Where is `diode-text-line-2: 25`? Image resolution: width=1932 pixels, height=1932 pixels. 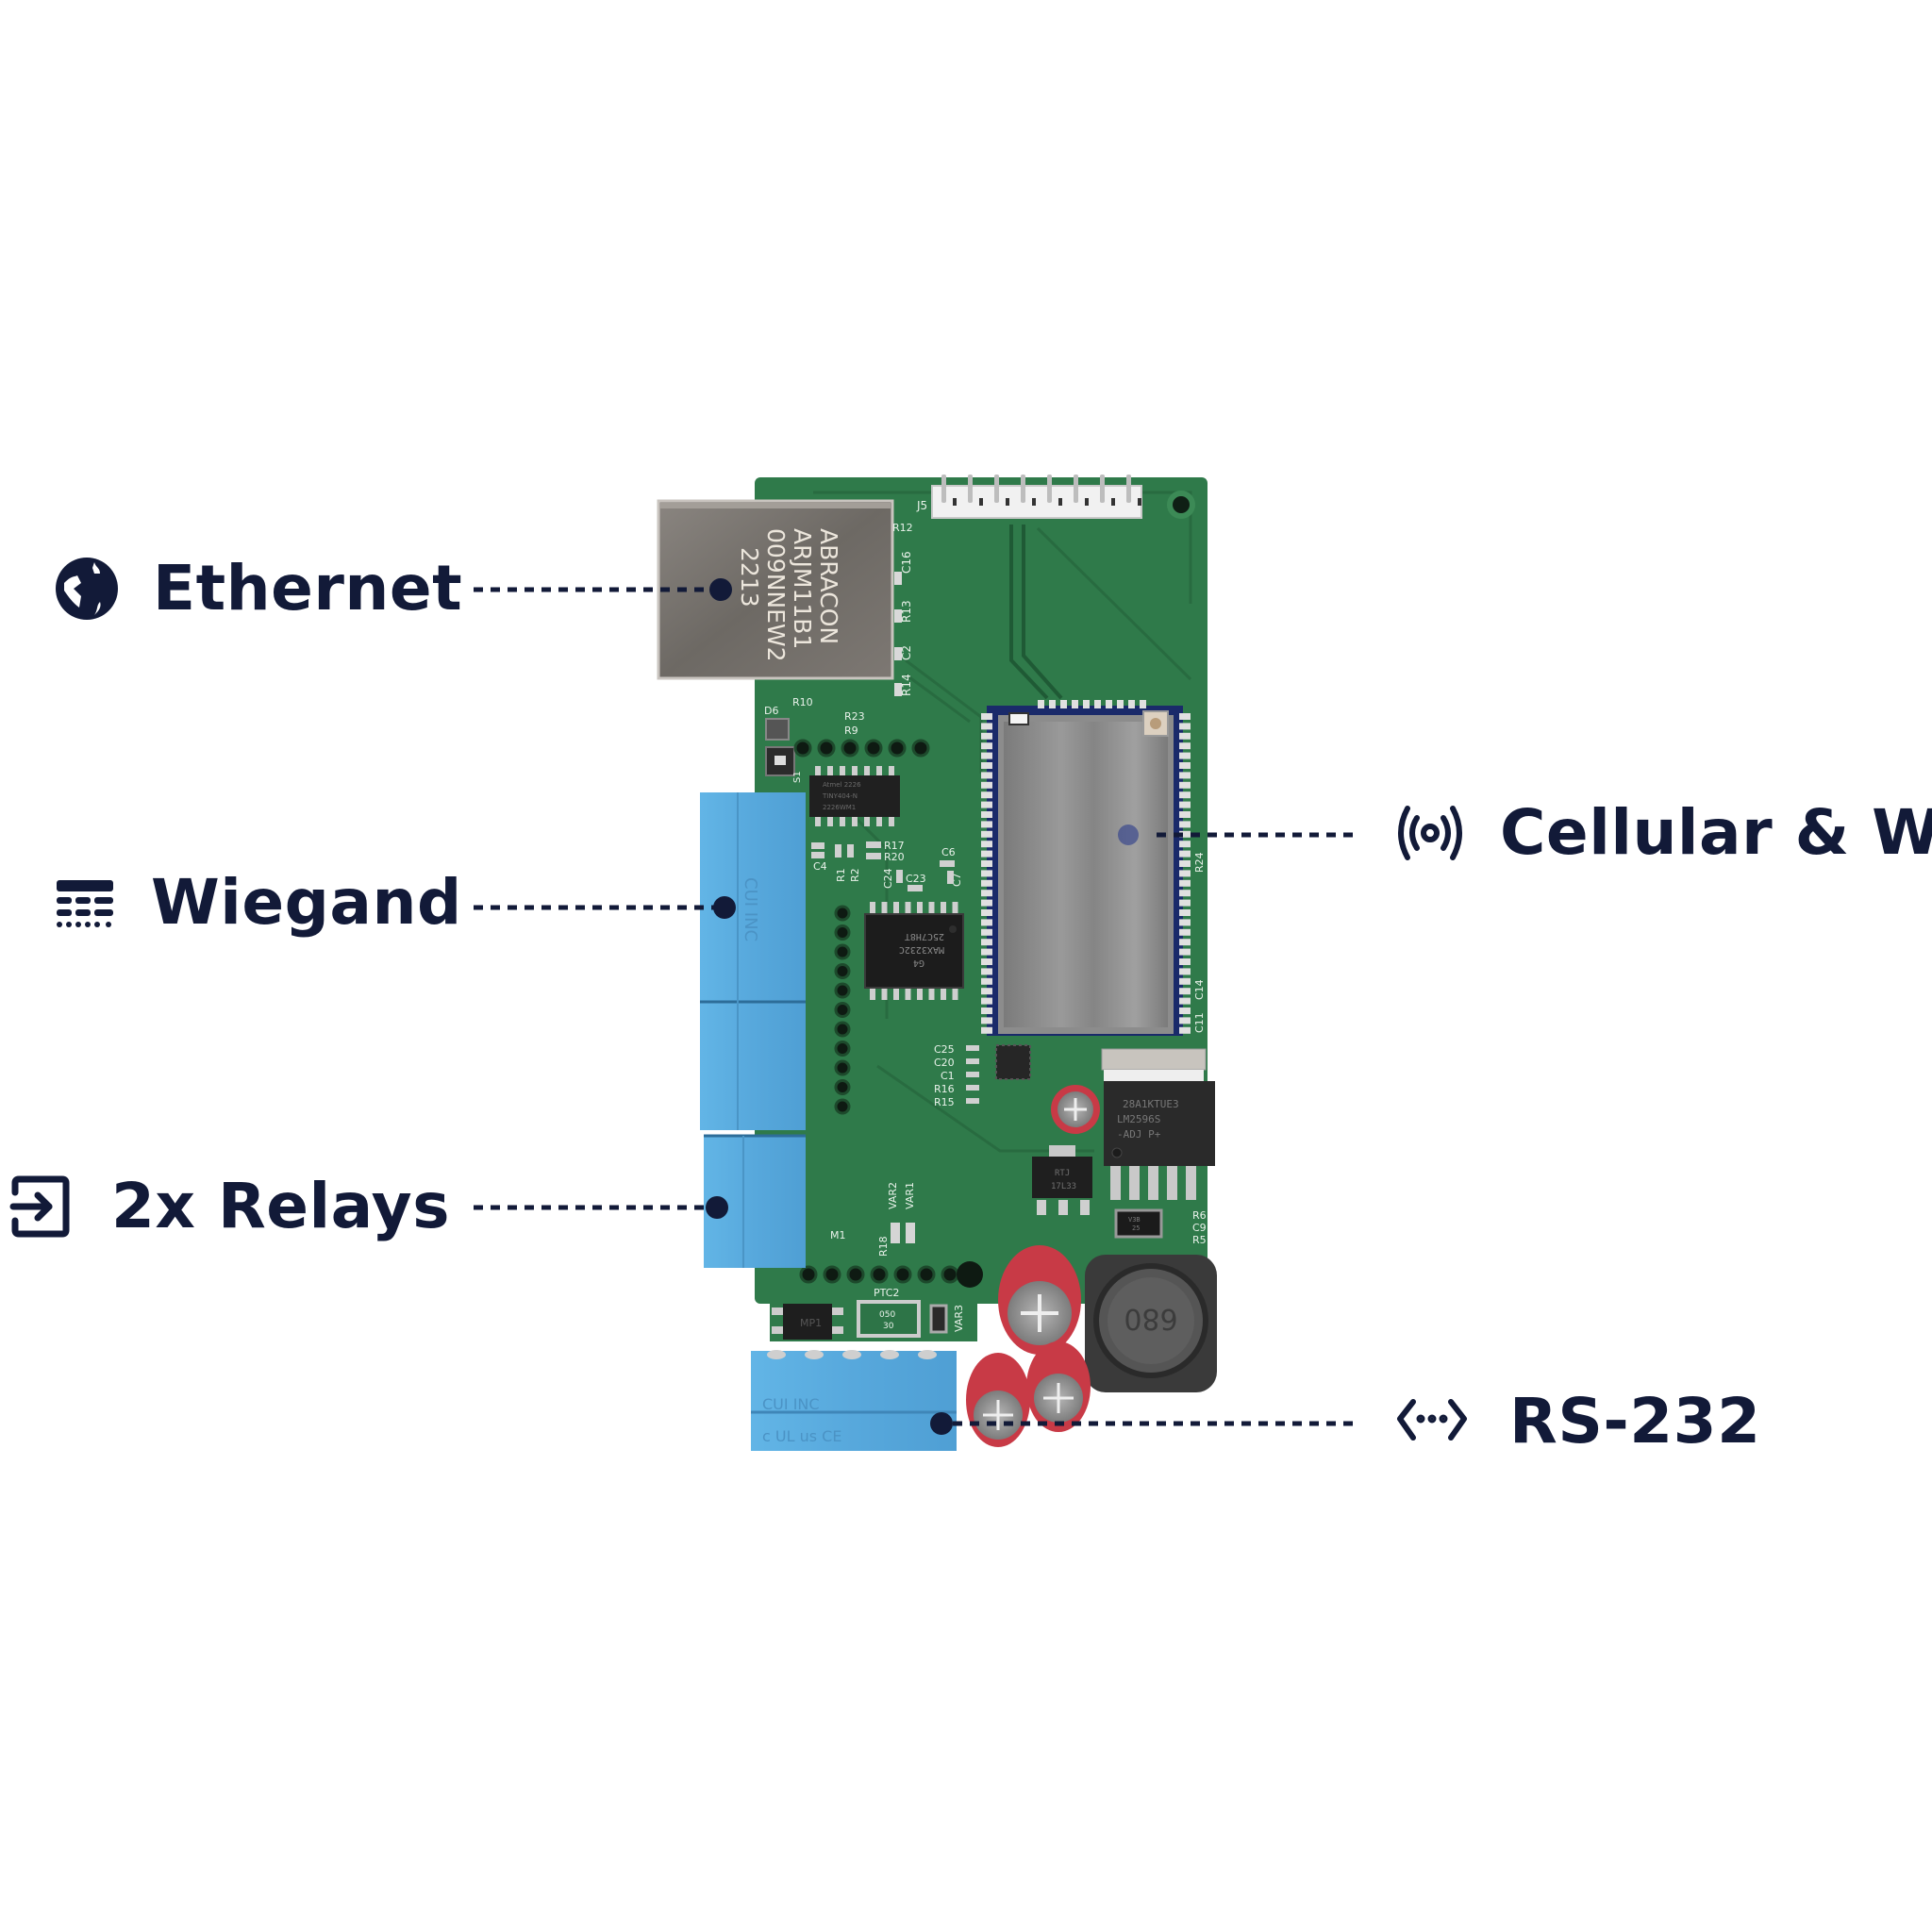
diode-text-line-2: 25 is located at coordinates (1136, 1228).